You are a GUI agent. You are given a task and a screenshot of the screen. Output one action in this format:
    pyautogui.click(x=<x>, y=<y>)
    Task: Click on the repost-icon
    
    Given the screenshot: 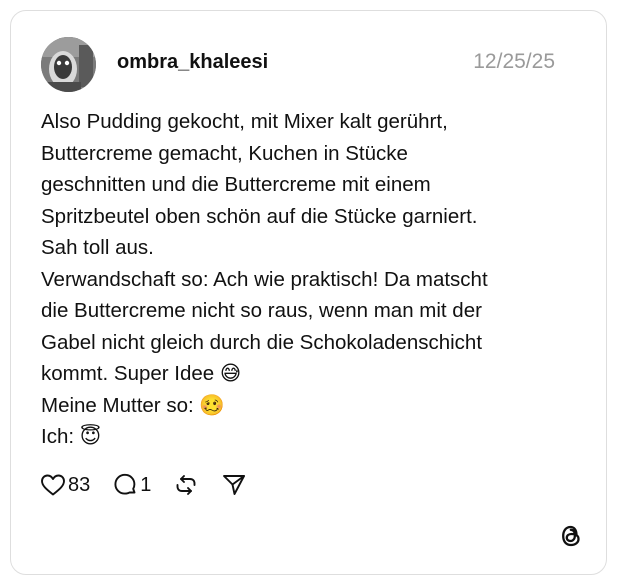 What is the action you would take?
    pyautogui.click(x=186, y=485)
    